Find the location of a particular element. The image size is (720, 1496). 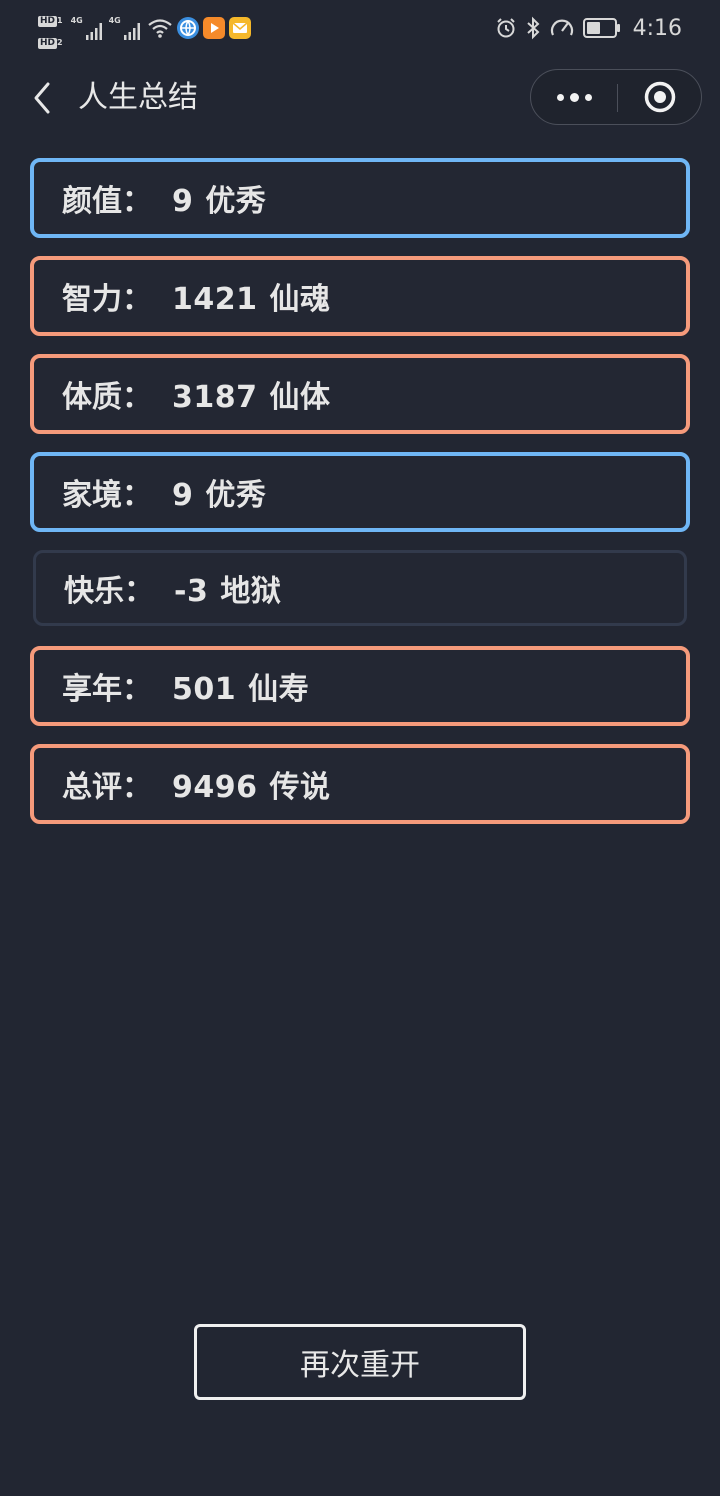

browser-app-icon is located at coordinates (187, 28).